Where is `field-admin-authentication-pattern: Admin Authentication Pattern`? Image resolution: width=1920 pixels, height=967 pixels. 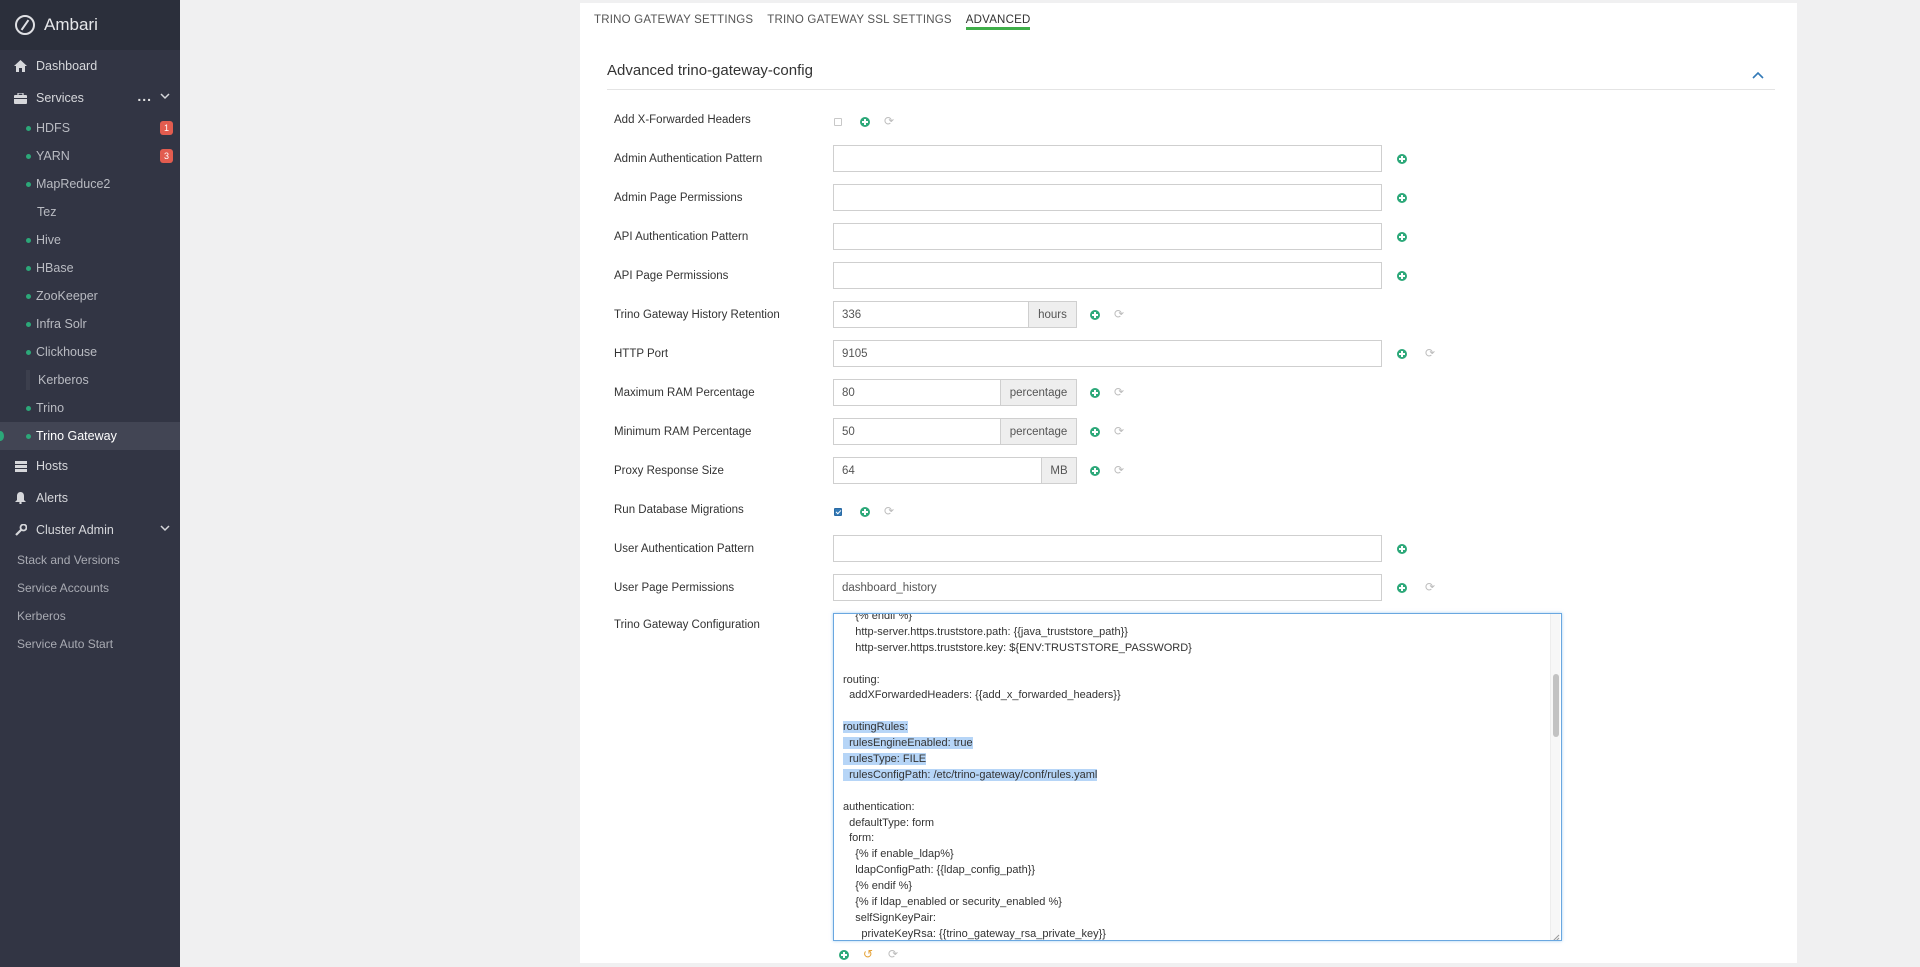 field-admin-authentication-pattern: Admin Authentication Pattern is located at coordinates (1194, 159).